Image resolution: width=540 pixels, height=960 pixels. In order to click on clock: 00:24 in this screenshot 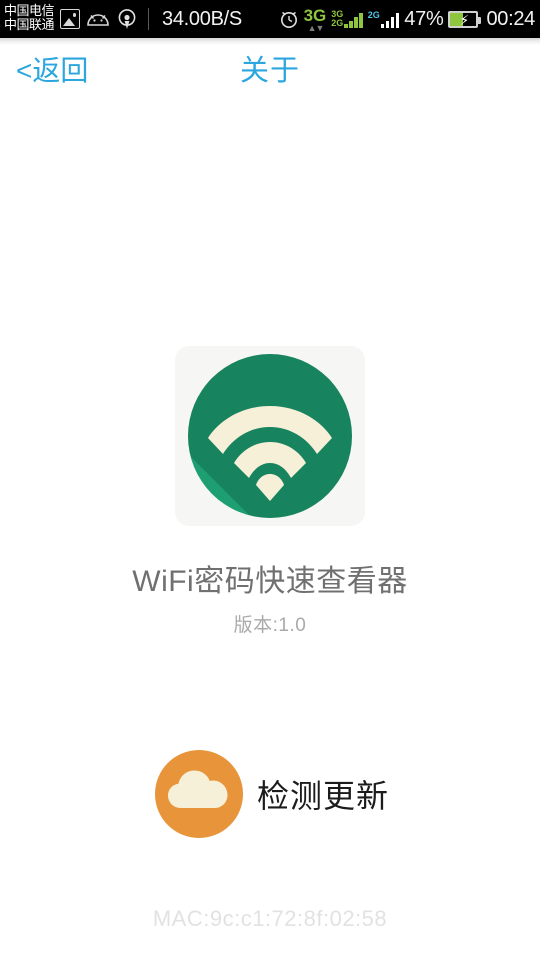, I will do `click(510, 18)`.